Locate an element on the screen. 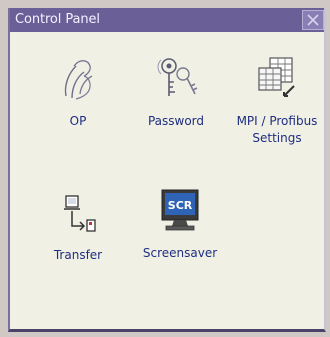  transfer-item: Transfer is located at coordinates (78, 228).